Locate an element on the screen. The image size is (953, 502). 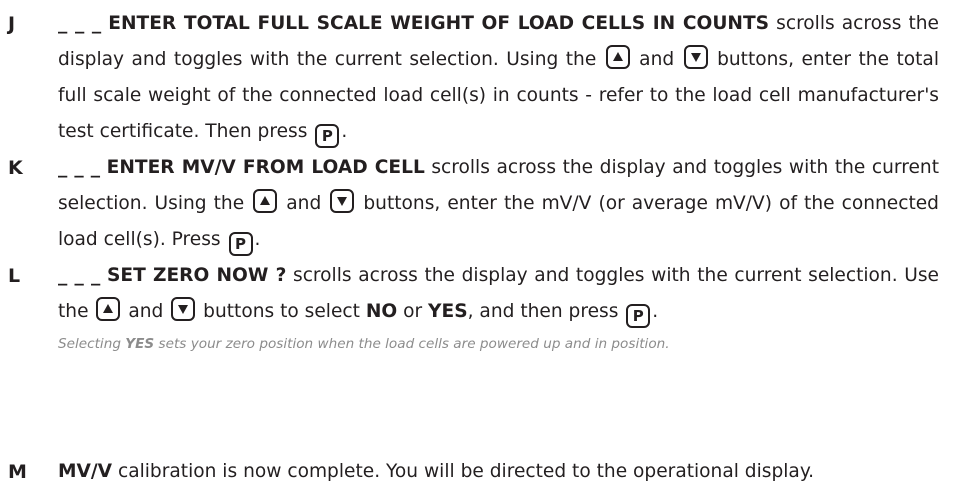
step-letter: J is located at coordinates (12, 24).